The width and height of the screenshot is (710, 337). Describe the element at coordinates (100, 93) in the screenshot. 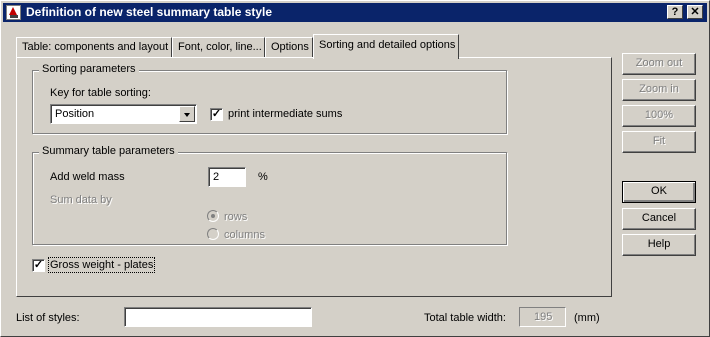

I see `sort-key-label: Key for table sorting:` at that location.